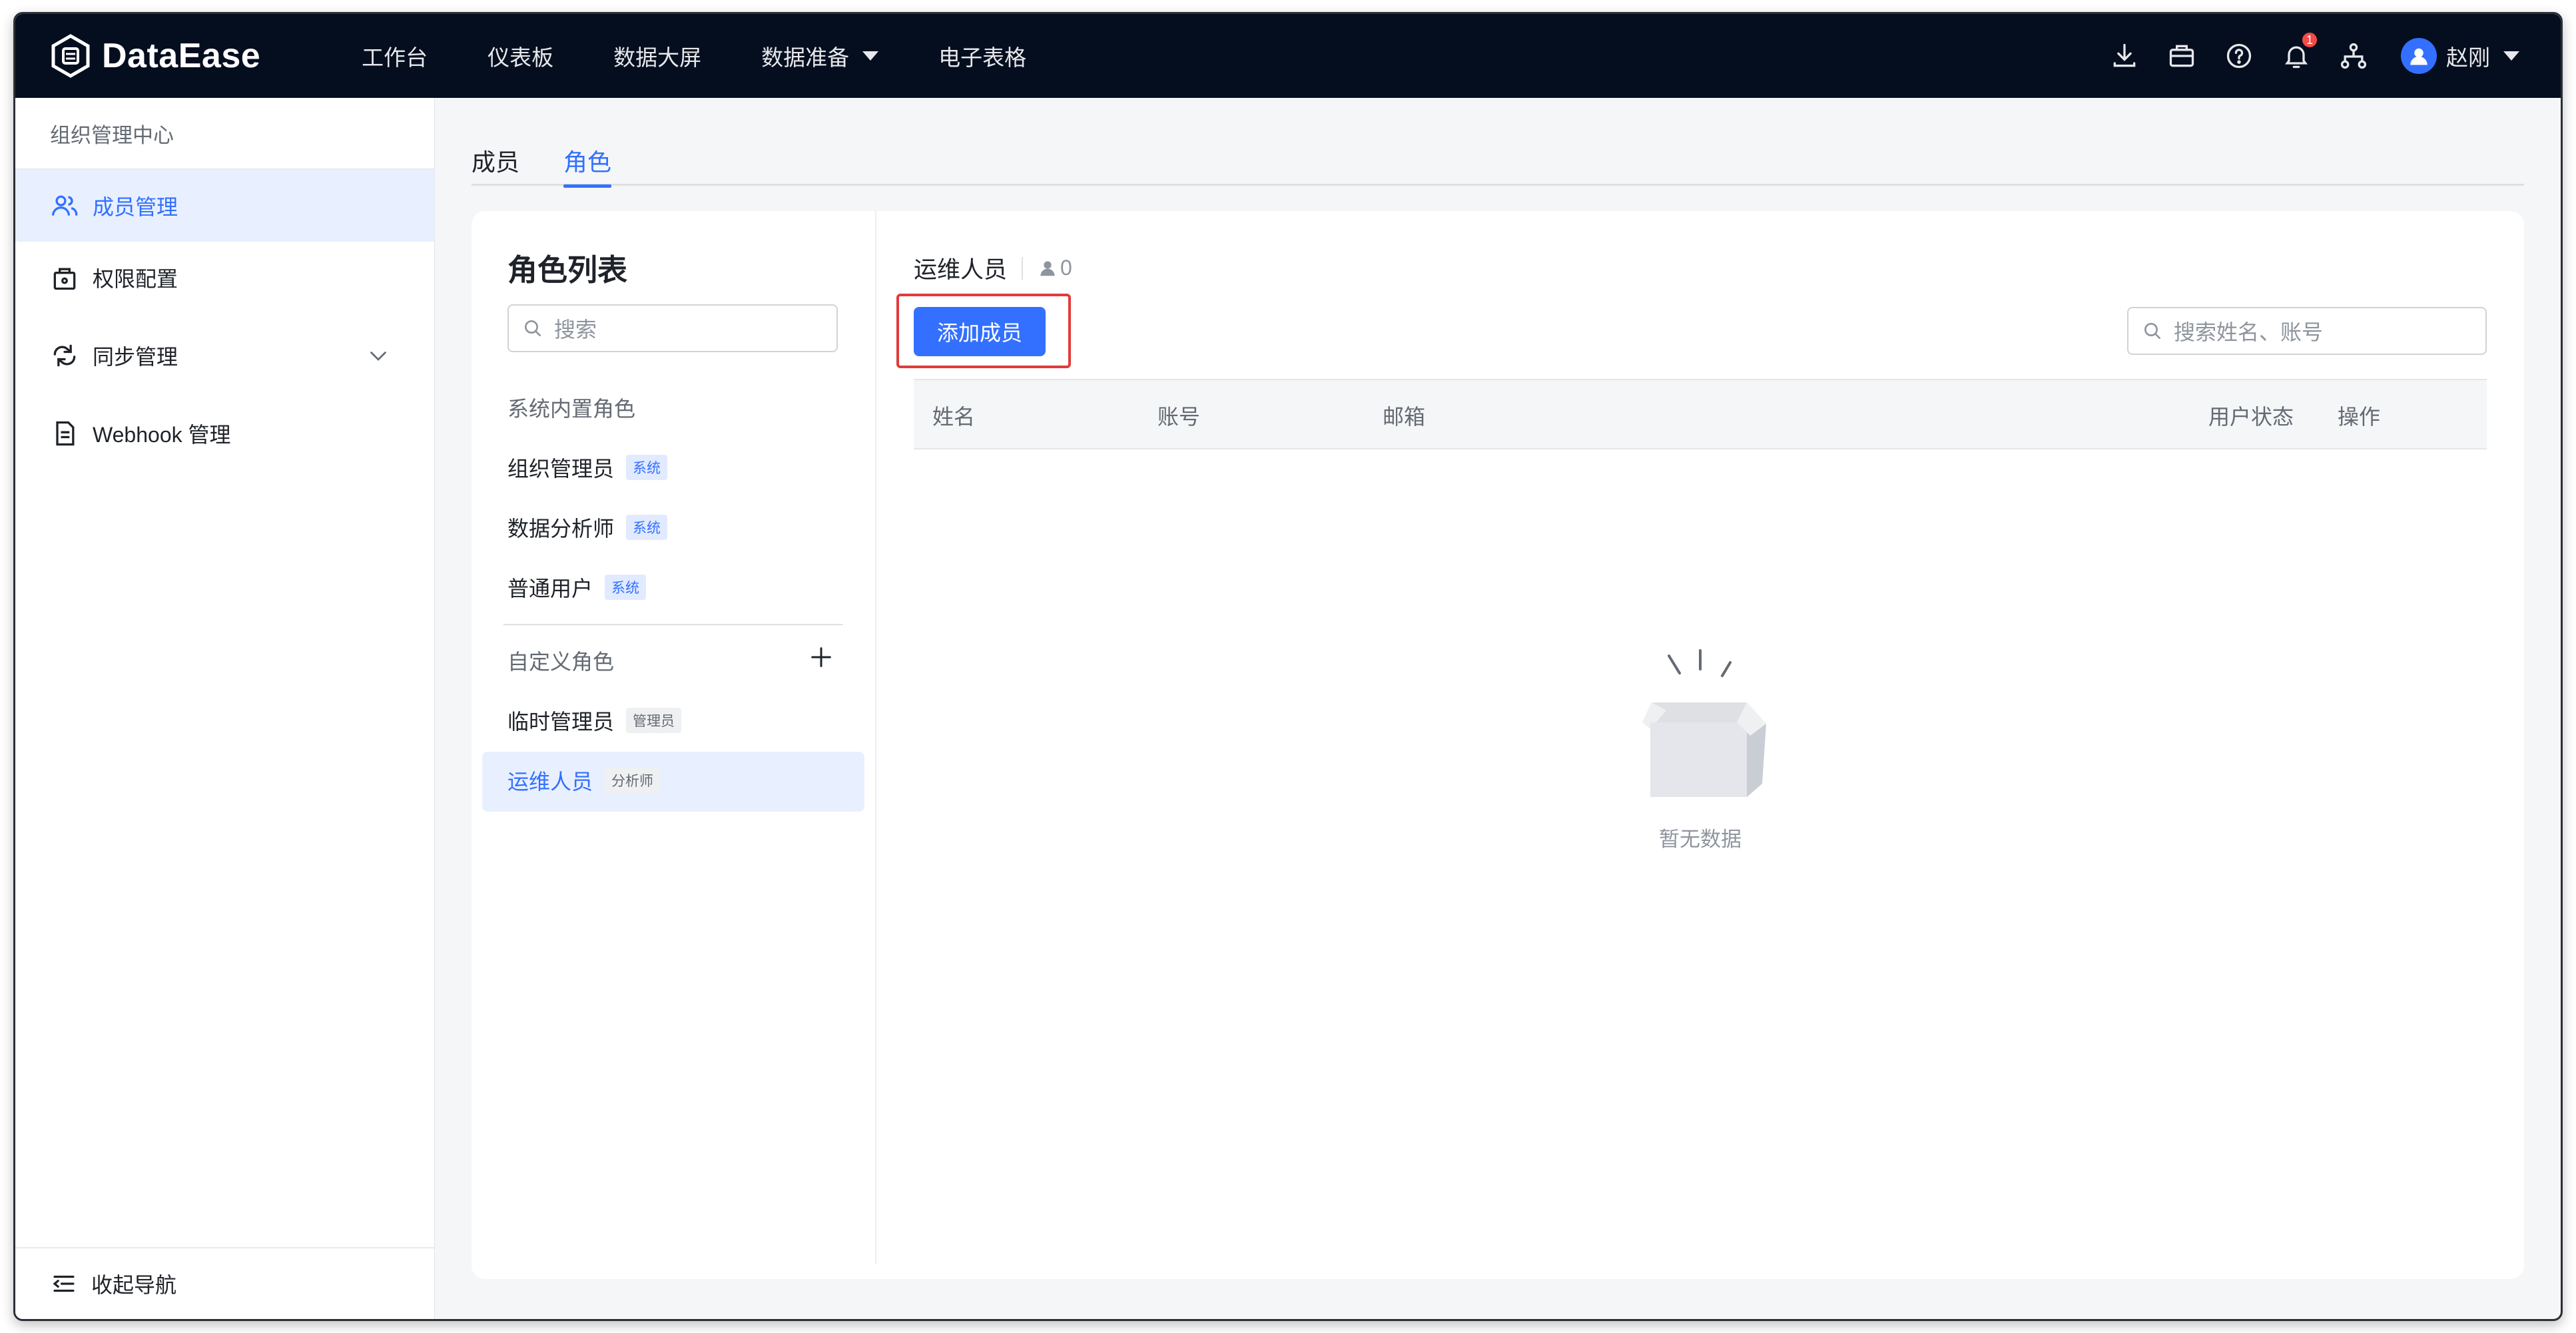  I want to click on member-table-header: 姓名 账号 邮箱 用户状态 操作, so click(1700, 414).